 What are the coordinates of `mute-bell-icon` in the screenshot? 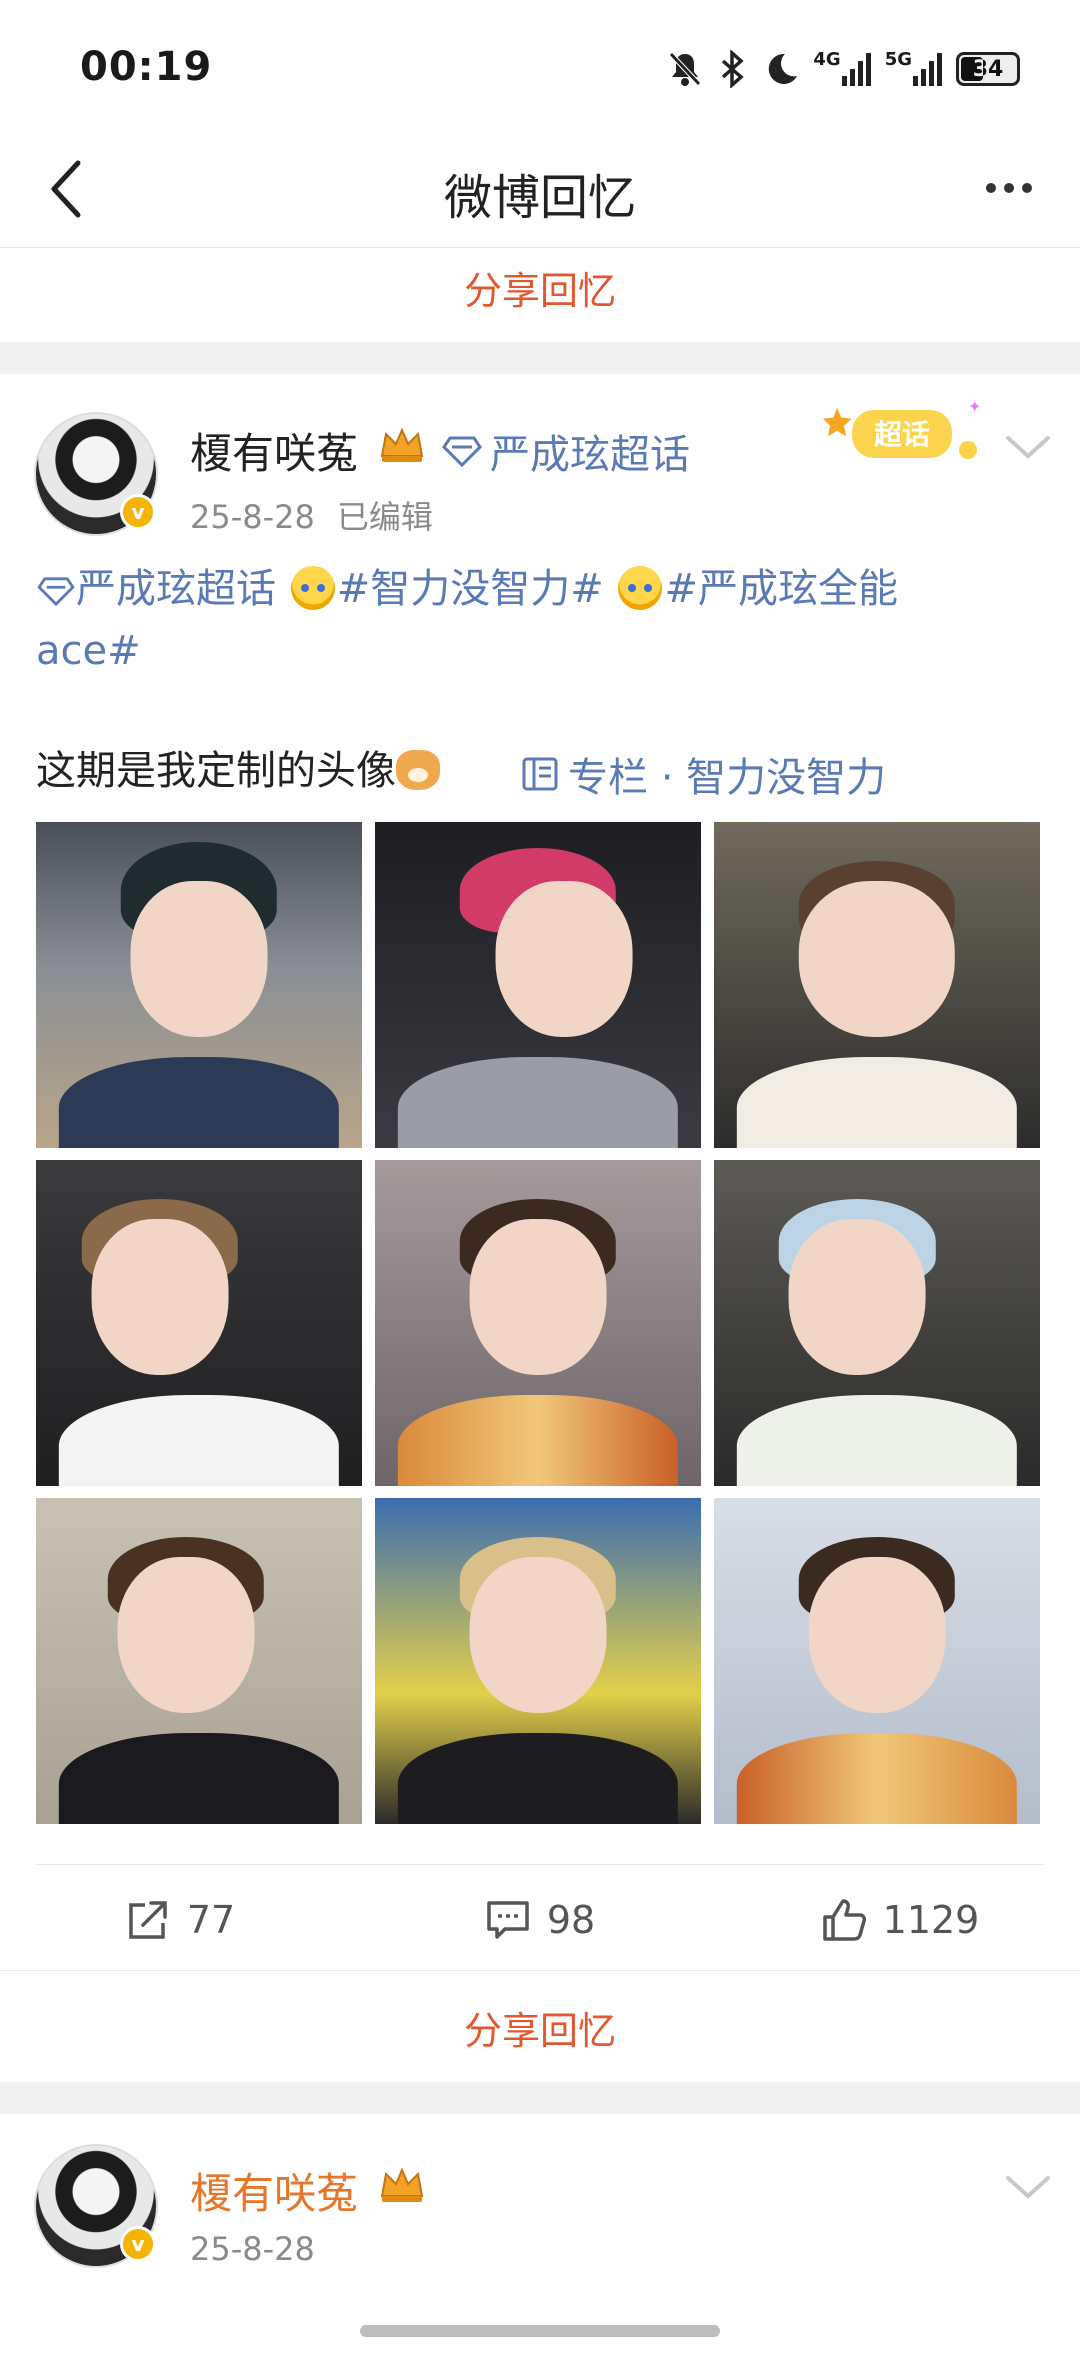 It's located at (685, 69).